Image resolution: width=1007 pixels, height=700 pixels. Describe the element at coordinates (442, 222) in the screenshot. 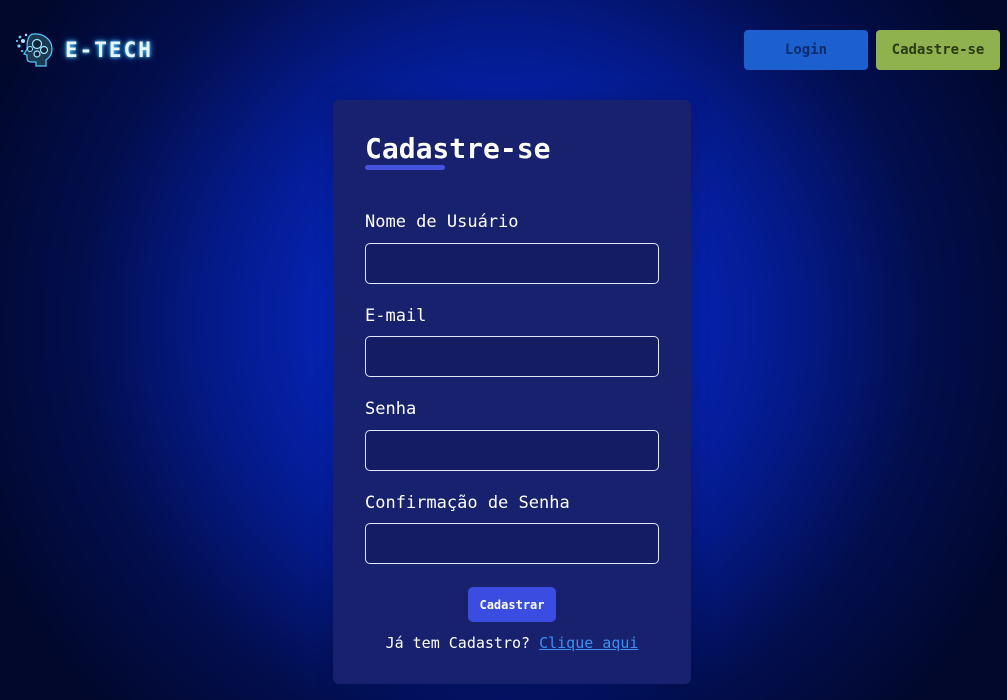

I see `username-label: Nome de Usuário` at that location.